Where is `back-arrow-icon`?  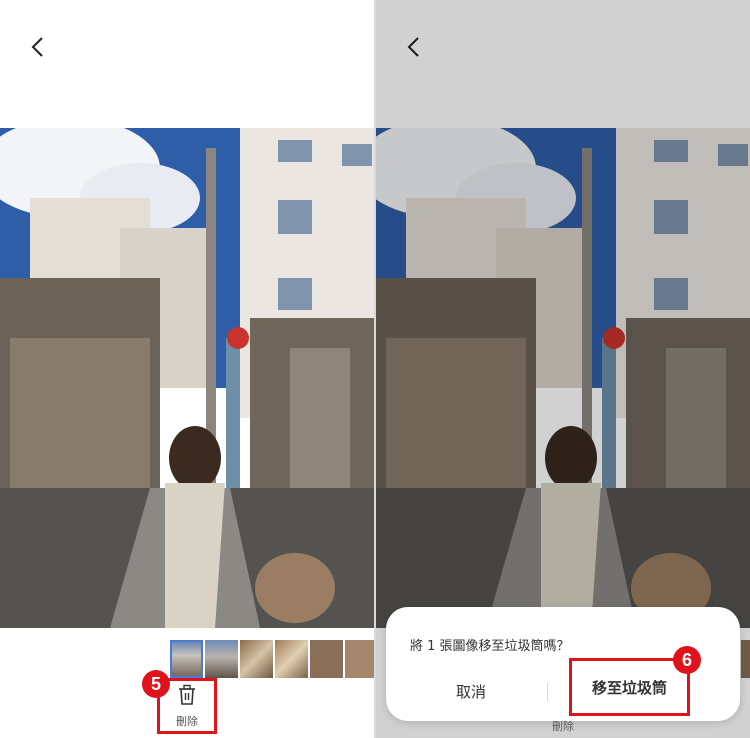
back-arrow-icon is located at coordinates (38, 47).